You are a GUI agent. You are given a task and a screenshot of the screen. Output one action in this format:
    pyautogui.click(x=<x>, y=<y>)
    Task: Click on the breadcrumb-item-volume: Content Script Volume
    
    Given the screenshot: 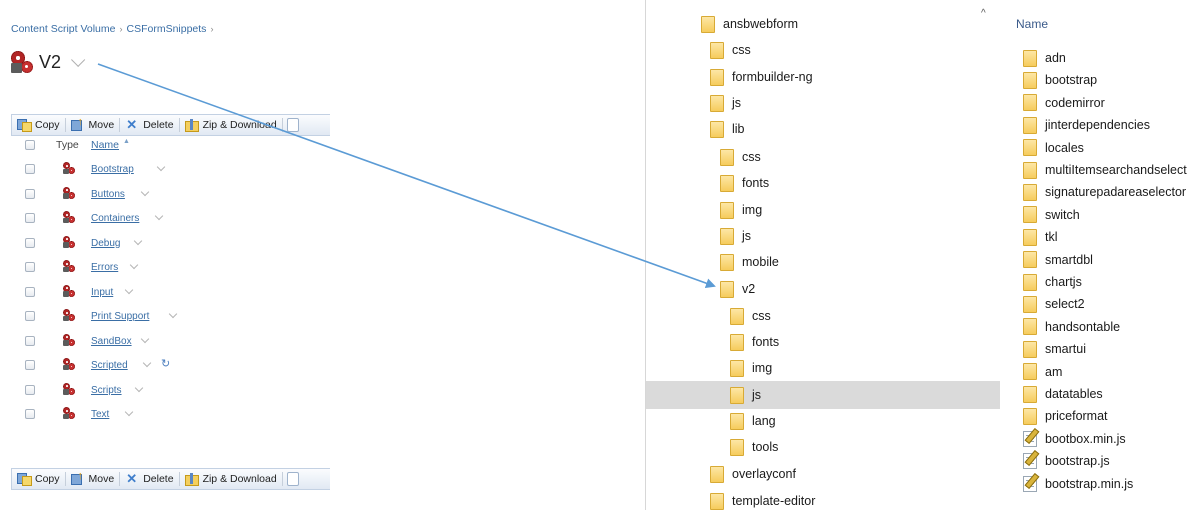 What is the action you would take?
    pyautogui.click(x=63, y=29)
    